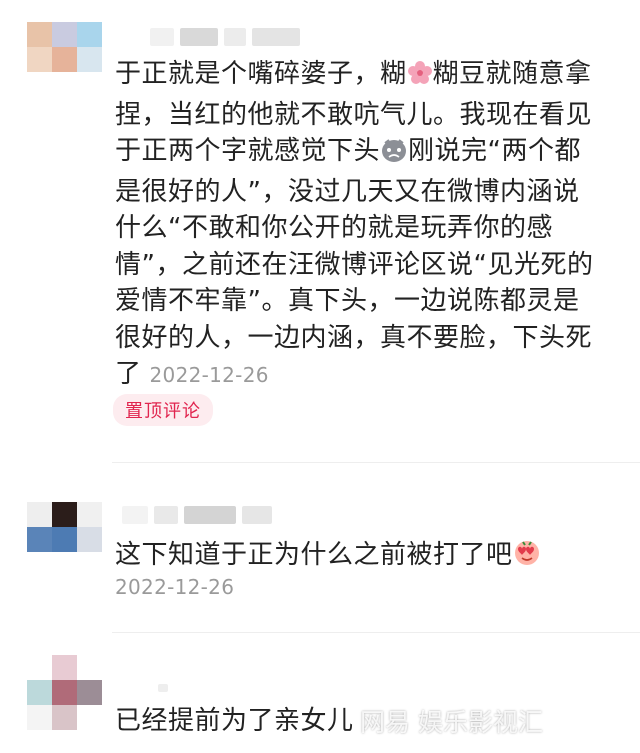  I want to click on sakura-flower-emoji-icon, so click(420, 78).